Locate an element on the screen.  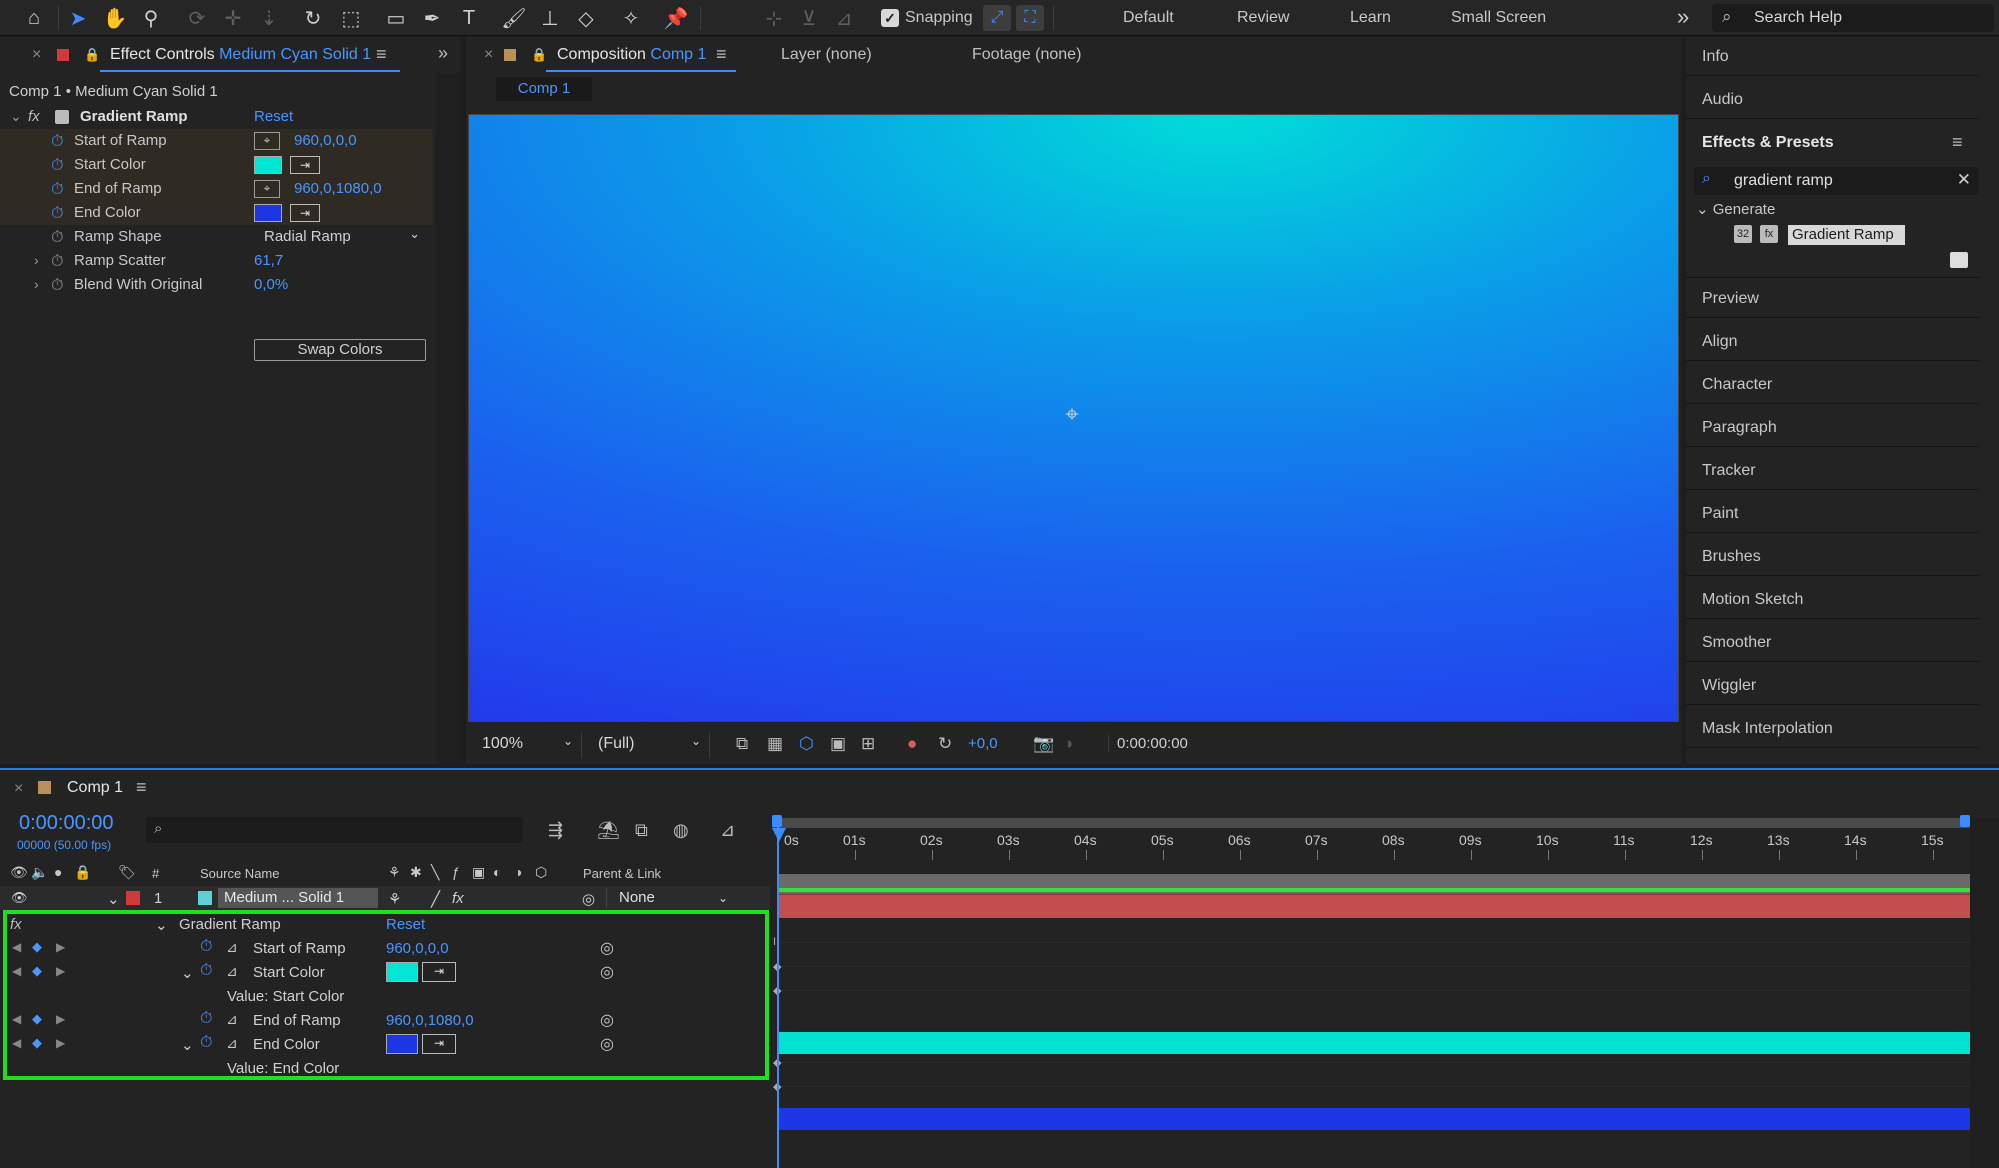
snap-edges-icon: ⤢ is located at coordinates (997, 18).